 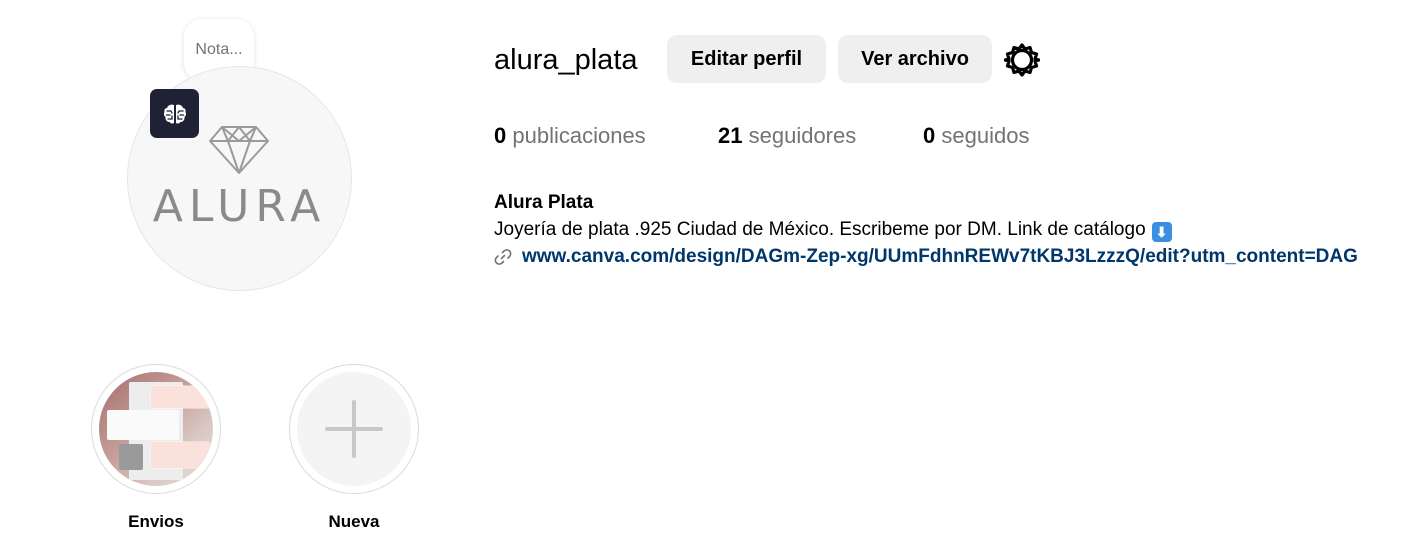 I want to click on down-arrow-emoji-icon: ⬇, so click(x=1161, y=232).